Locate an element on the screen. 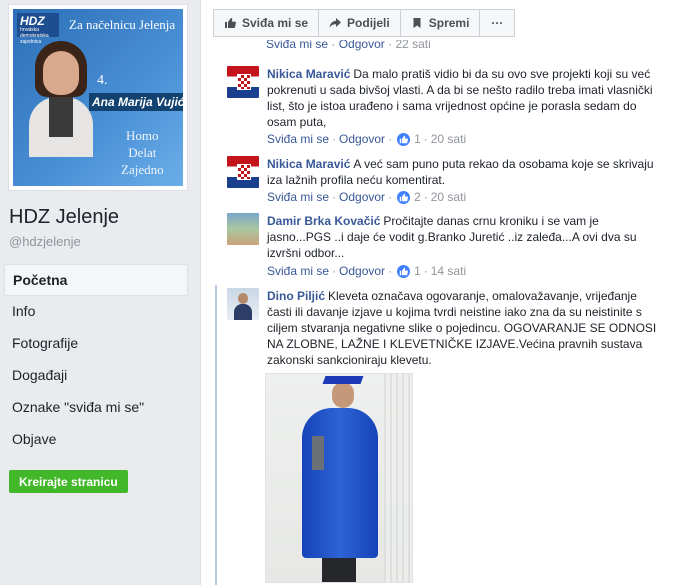 This screenshot has width=699, height=585. create-page-button: Kreirajte stranicu is located at coordinates (68, 481).